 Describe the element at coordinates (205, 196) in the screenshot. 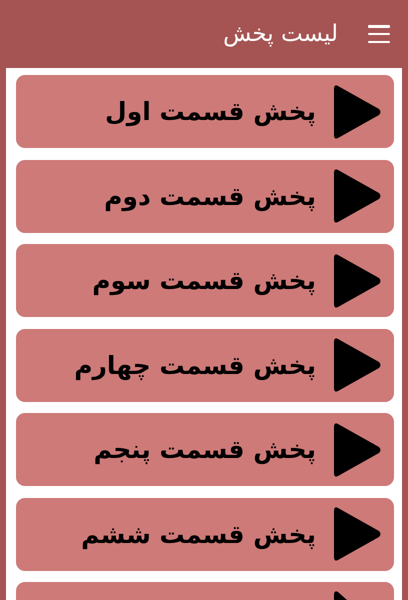

I see `play-episode-button: پخش قسمت دوم` at that location.